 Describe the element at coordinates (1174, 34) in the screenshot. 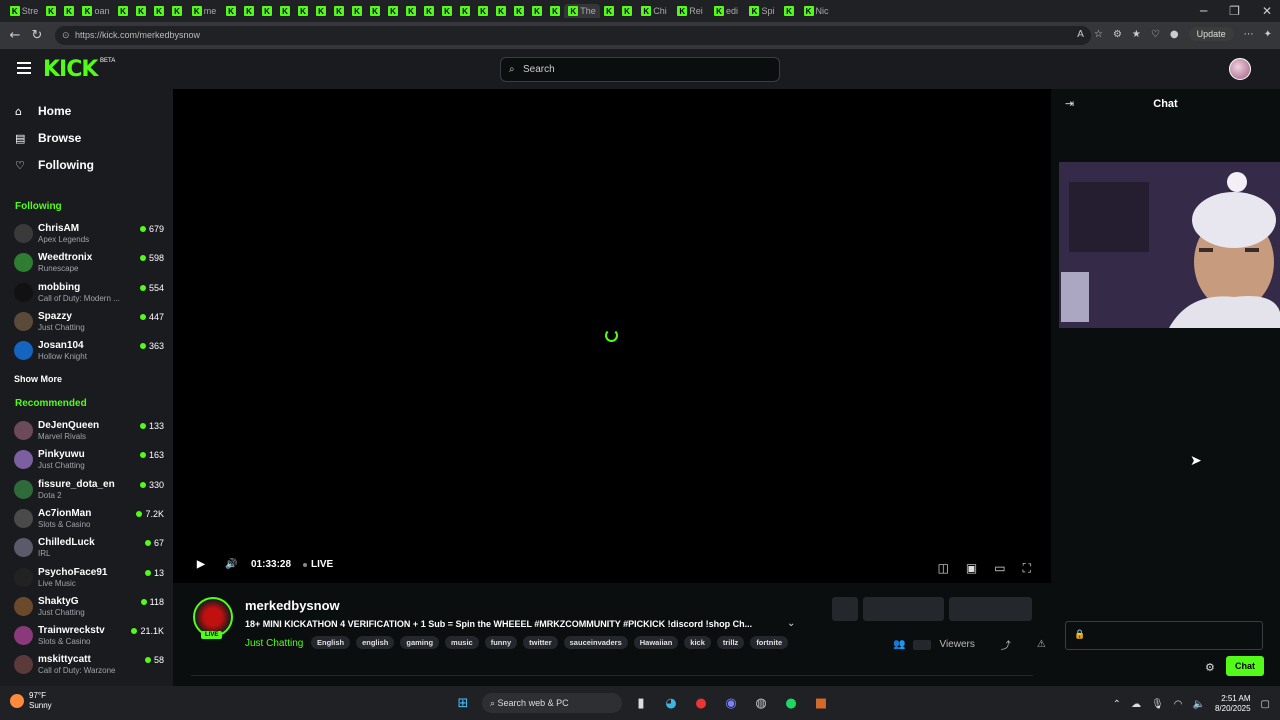

I see `profile-icon: ●` at that location.